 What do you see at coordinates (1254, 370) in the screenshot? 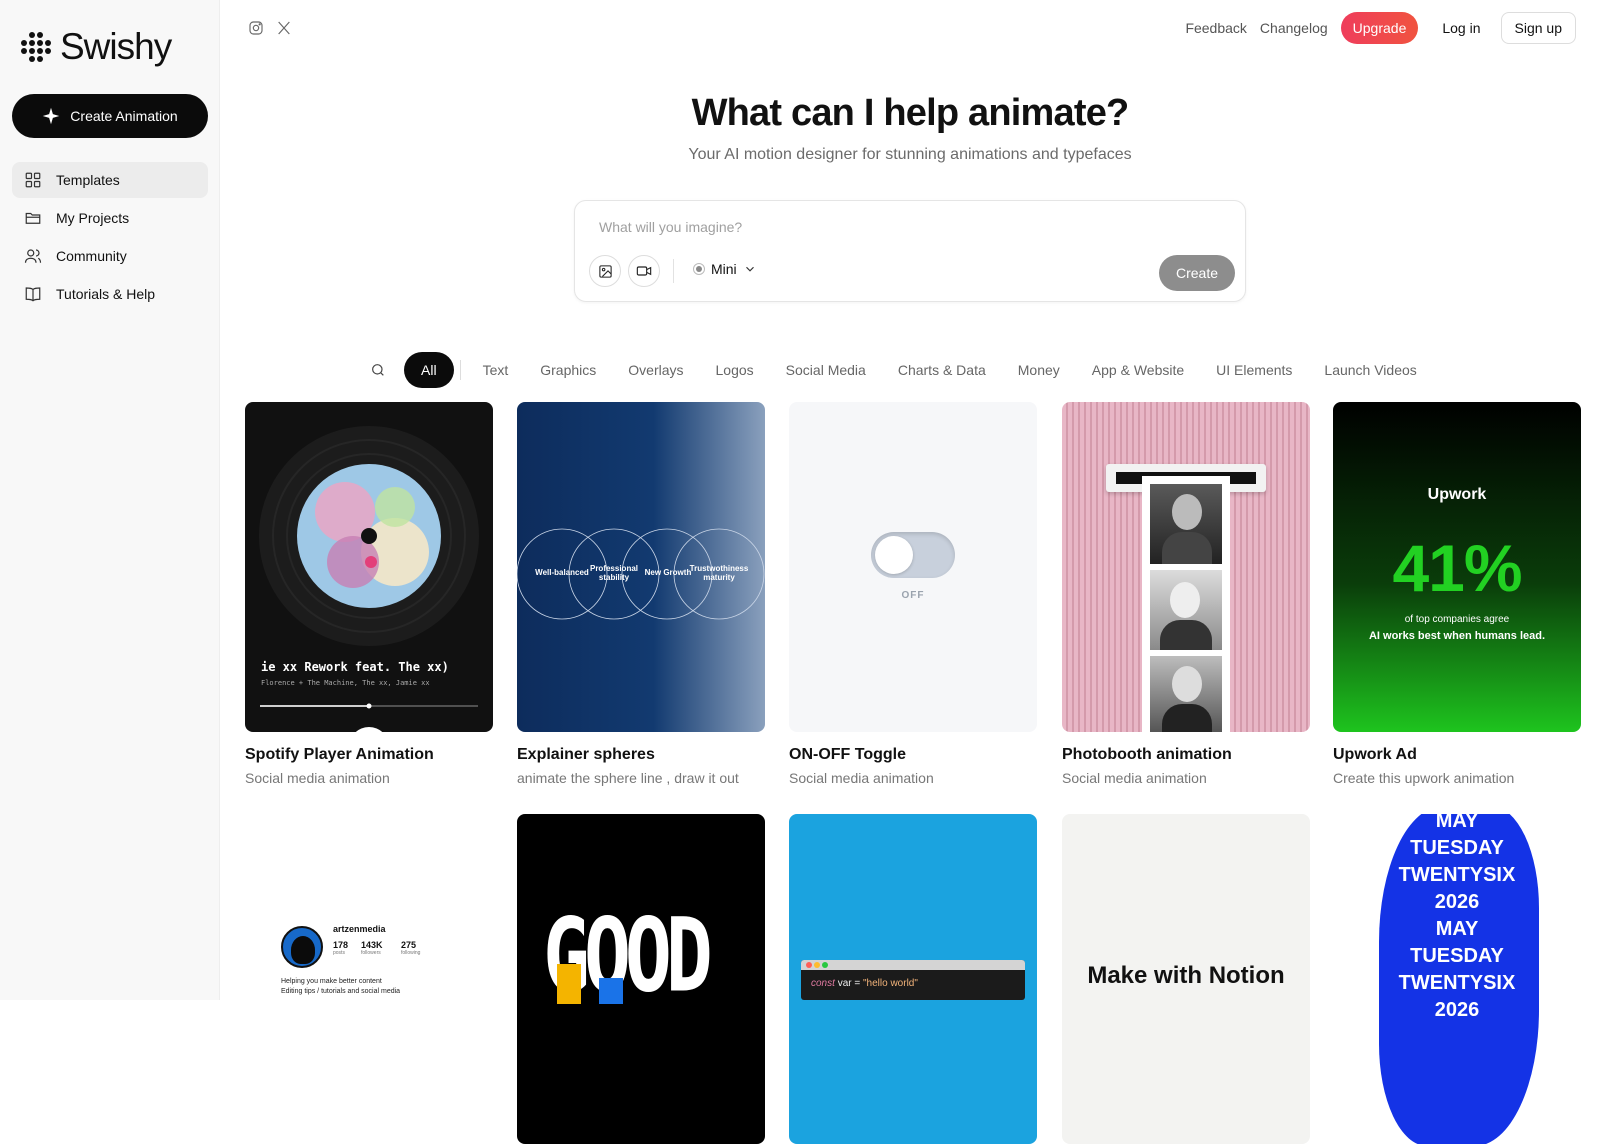
I see `filter-chip-ui-elements: UI Elements` at bounding box center [1254, 370].